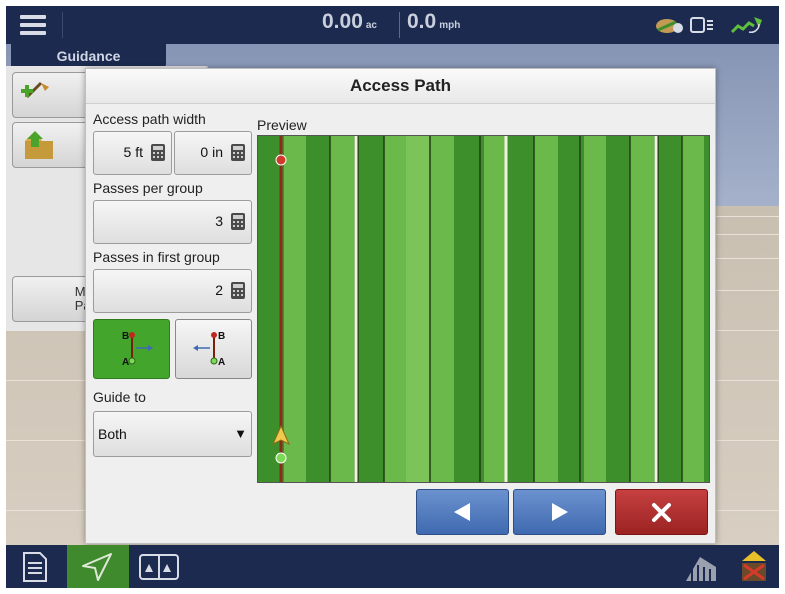 This screenshot has width=785, height=594. I want to click on warning-field-icon, so click(754, 566).